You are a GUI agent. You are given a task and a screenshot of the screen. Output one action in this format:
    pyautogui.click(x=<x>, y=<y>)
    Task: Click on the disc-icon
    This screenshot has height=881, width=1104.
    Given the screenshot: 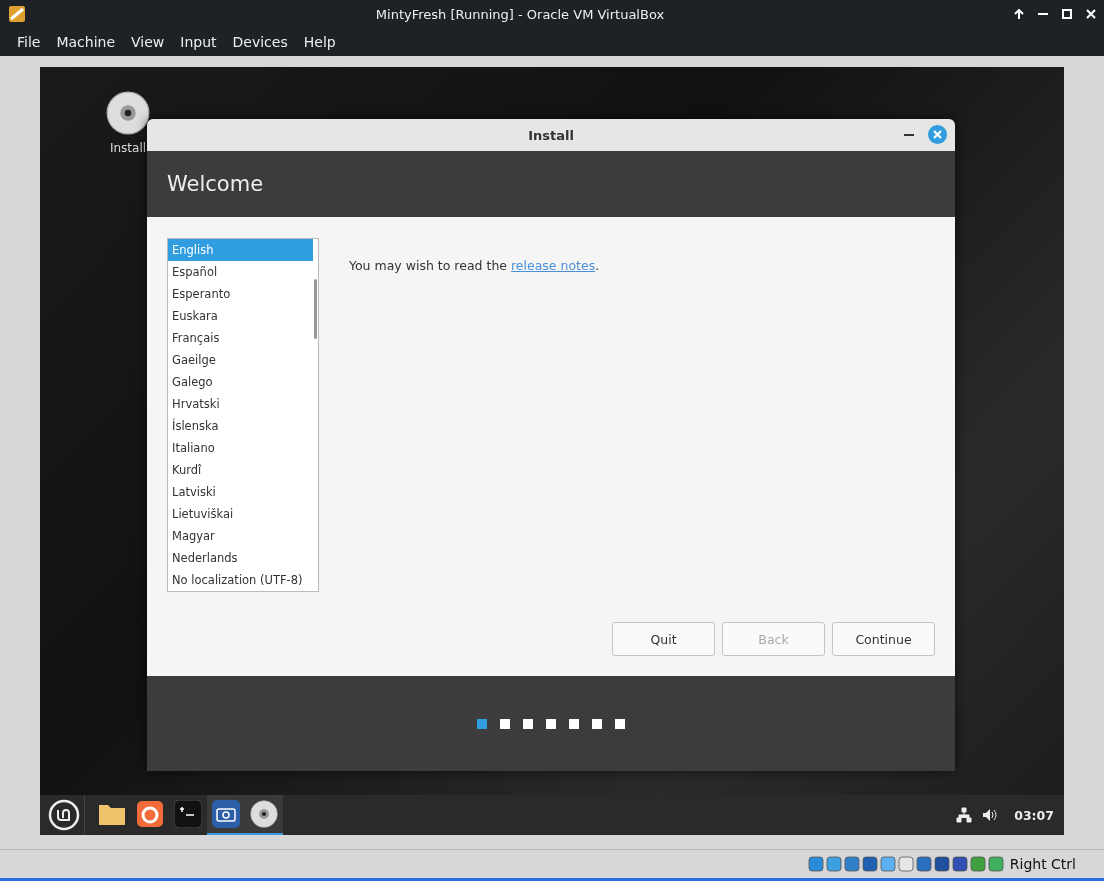 What is the action you would take?
    pyautogui.click(x=264, y=814)
    